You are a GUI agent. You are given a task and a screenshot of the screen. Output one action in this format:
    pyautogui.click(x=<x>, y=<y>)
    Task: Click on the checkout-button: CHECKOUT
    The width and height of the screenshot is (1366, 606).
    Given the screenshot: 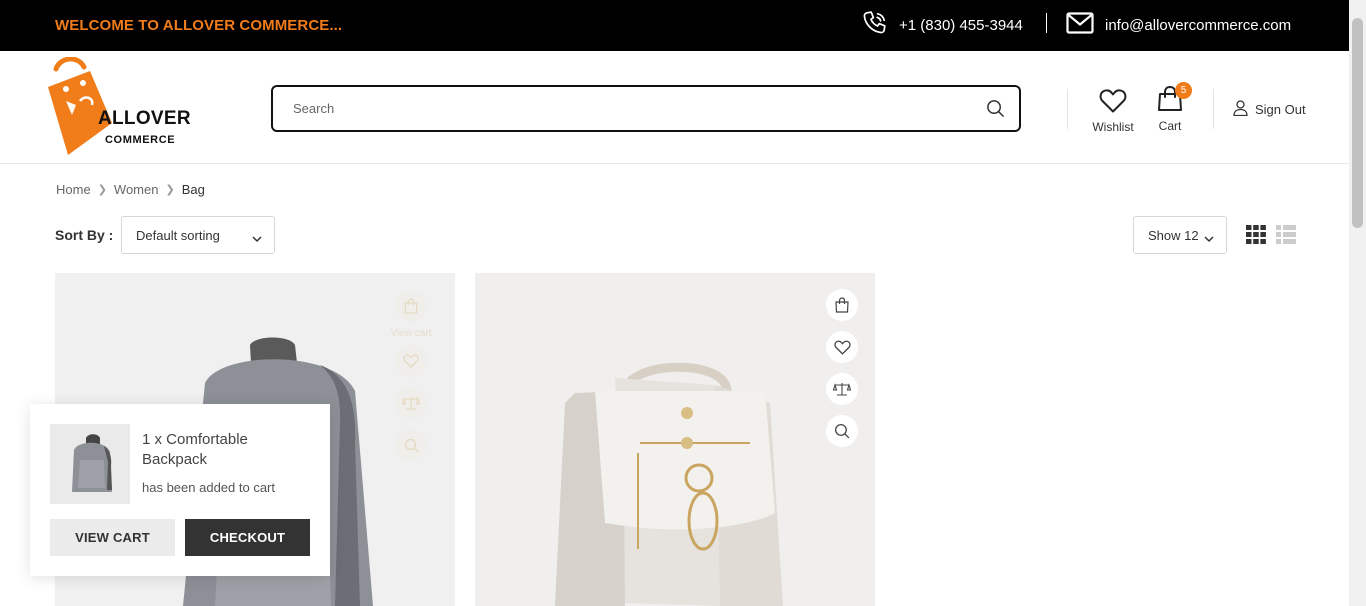 What is the action you would take?
    pyautogui.click(x=247, y=537)
    